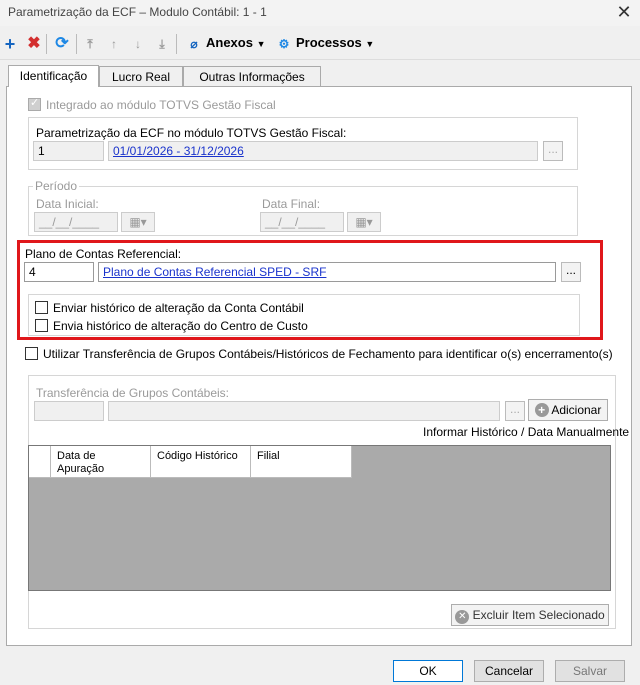 This screenshot has width=640, height=685. What do you see at coordinates (161, 105) in the screenshot?
I see `integrado-label: Integrado ao módulo TOTVS Gestão Fiscal` at bounding box center [161, 105].